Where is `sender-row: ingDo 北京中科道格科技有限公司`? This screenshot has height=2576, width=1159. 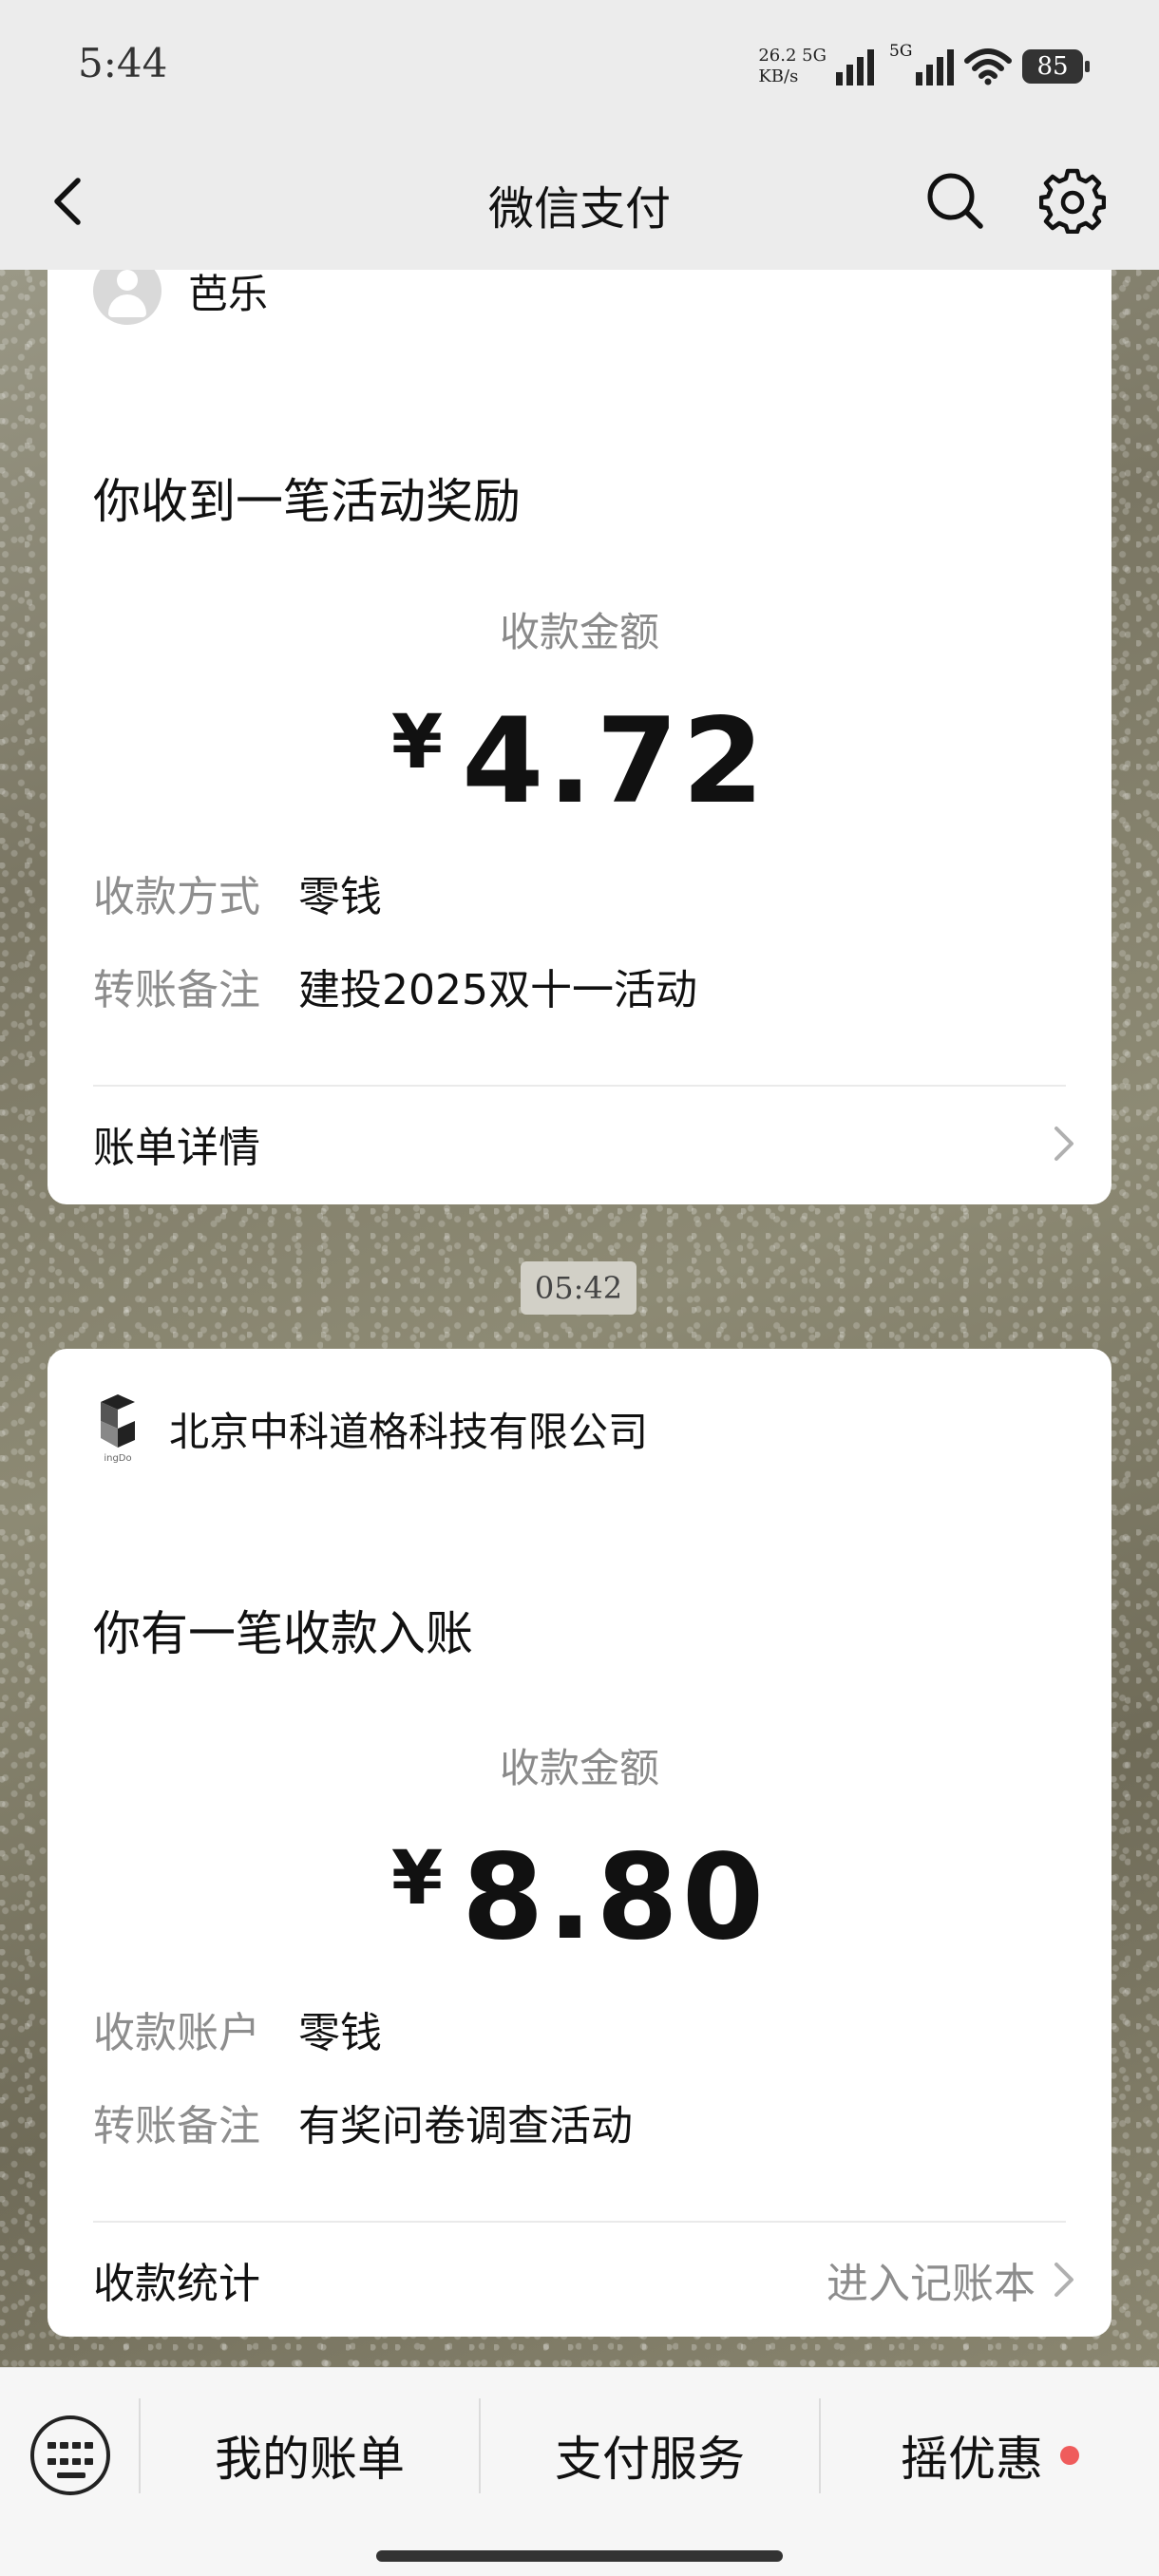 sender-row: ingDo 北京中科道格科技有限公司 is located at coordinates (370, 1428).